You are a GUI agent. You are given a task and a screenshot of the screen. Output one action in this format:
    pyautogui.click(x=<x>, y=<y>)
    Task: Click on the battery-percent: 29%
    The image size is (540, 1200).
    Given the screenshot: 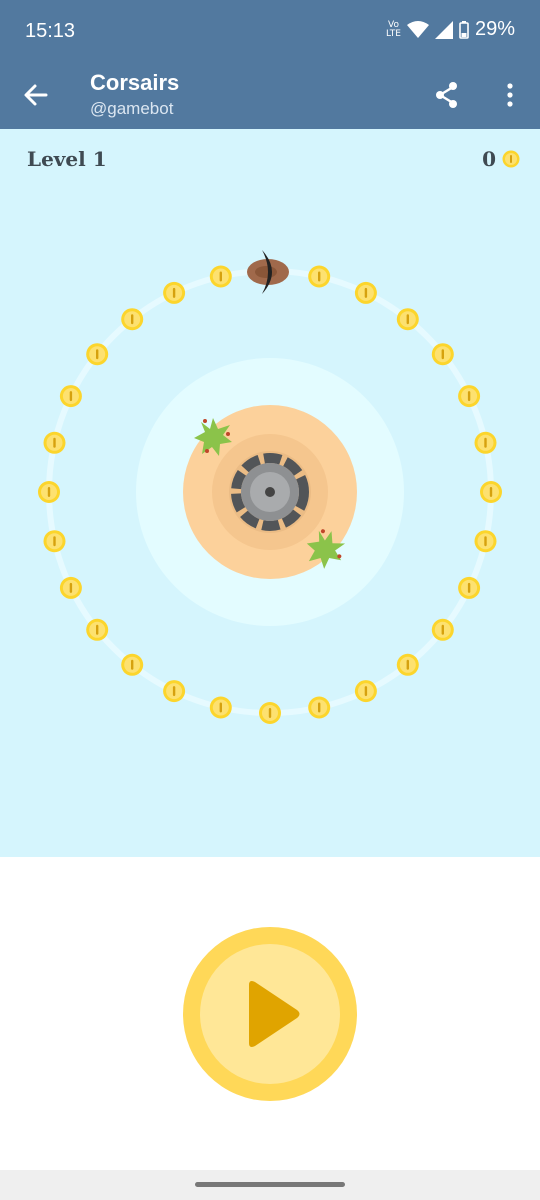 What is the action you would take?
    pyautogui.click(x=494, y=29)
    